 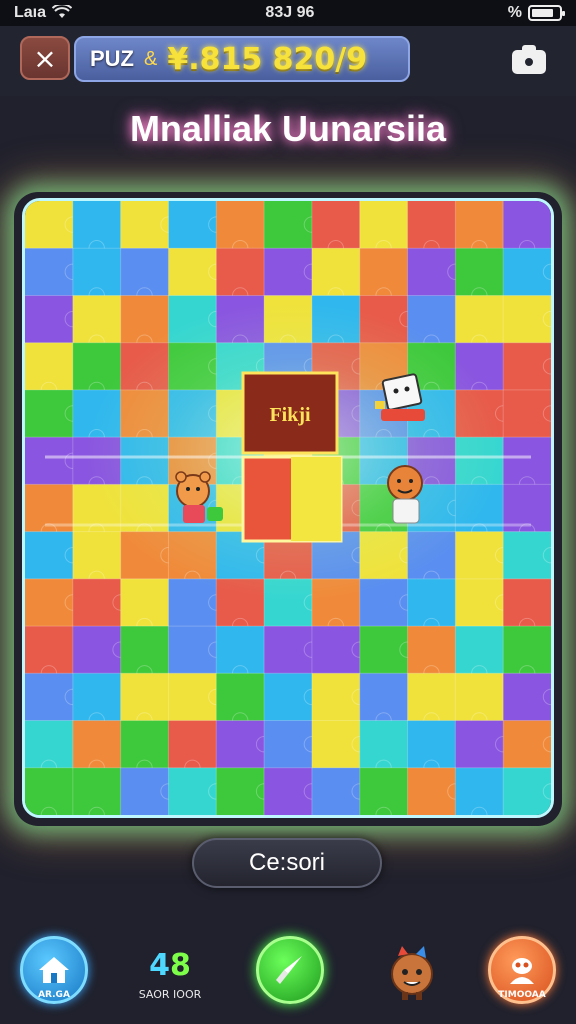 I want to click on battery-icon, so click(x=546, y=13).